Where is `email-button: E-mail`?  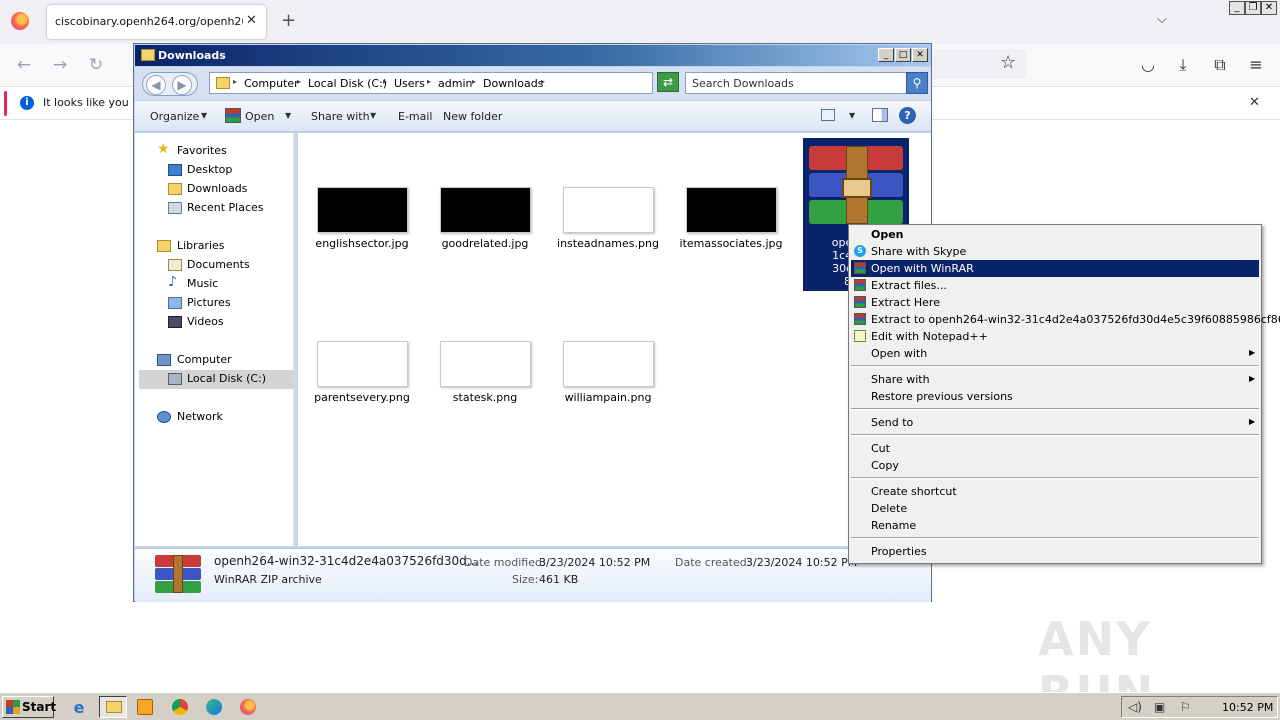
email-button: E-mail is located at coordinates (415, 116).